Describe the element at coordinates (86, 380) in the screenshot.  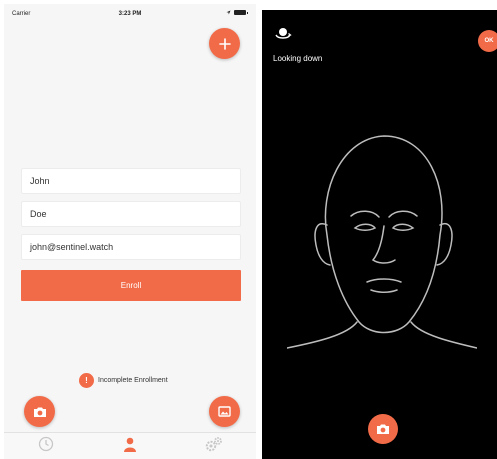
I see `alert-icon: !` at that location.